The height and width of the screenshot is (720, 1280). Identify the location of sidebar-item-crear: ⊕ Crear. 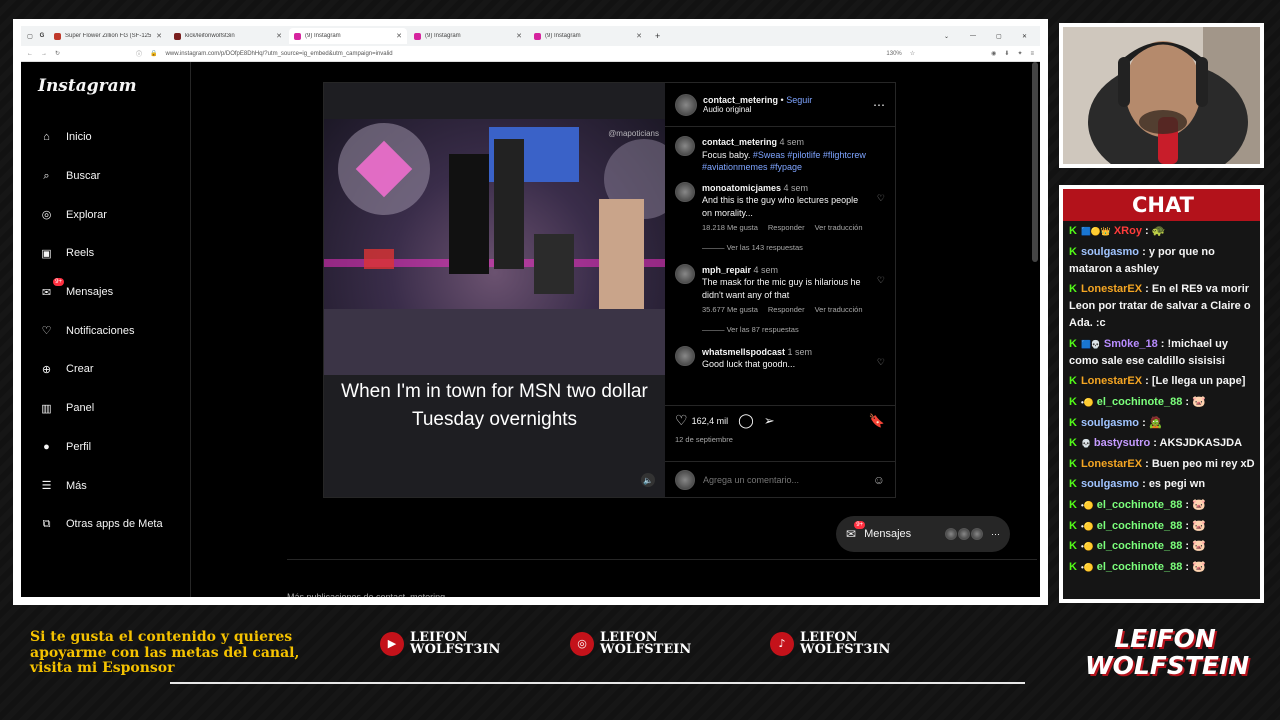
(114, 369).